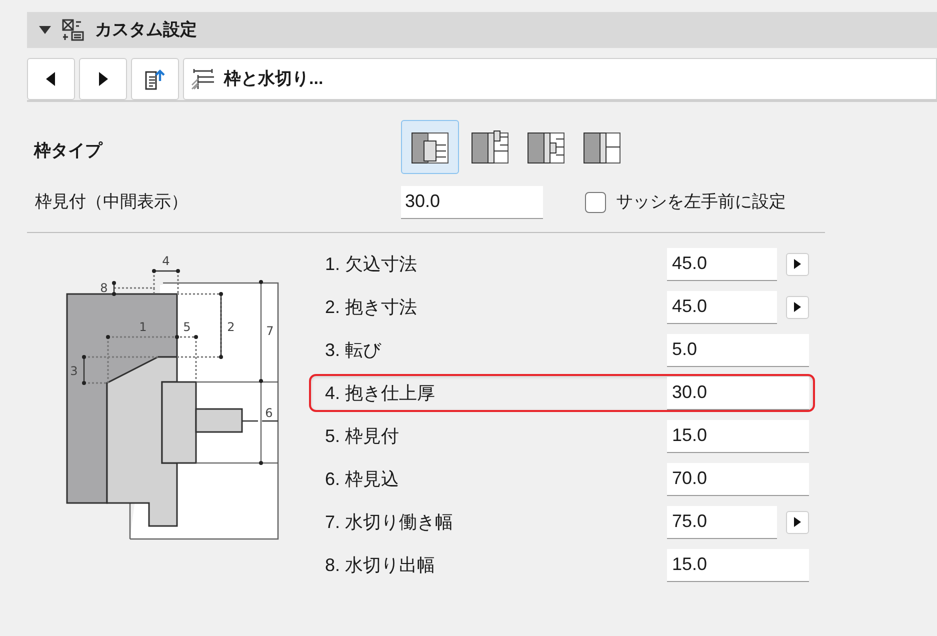 The image size is (937, 636). I want to click on parameter-field: 75.0, so click(722, 522).